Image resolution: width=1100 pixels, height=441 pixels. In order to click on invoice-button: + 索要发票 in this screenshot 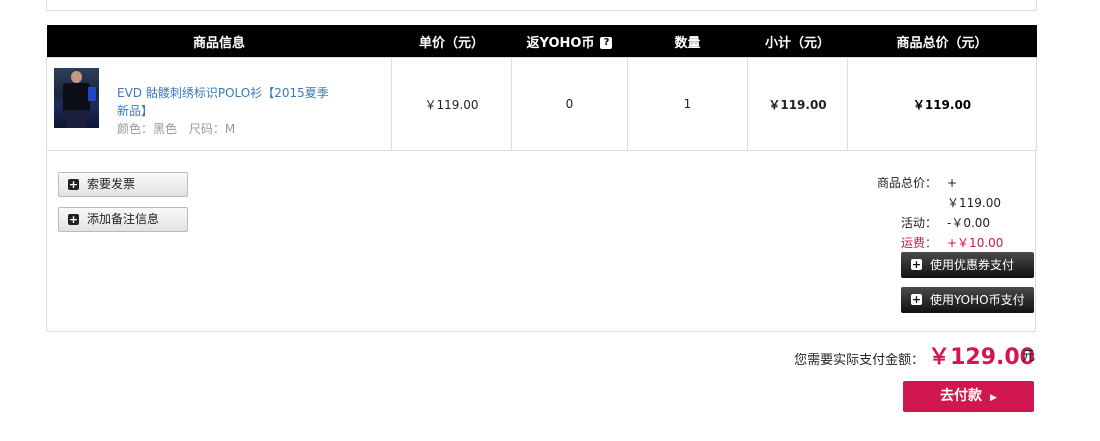, I will do `click(123, 184)`.